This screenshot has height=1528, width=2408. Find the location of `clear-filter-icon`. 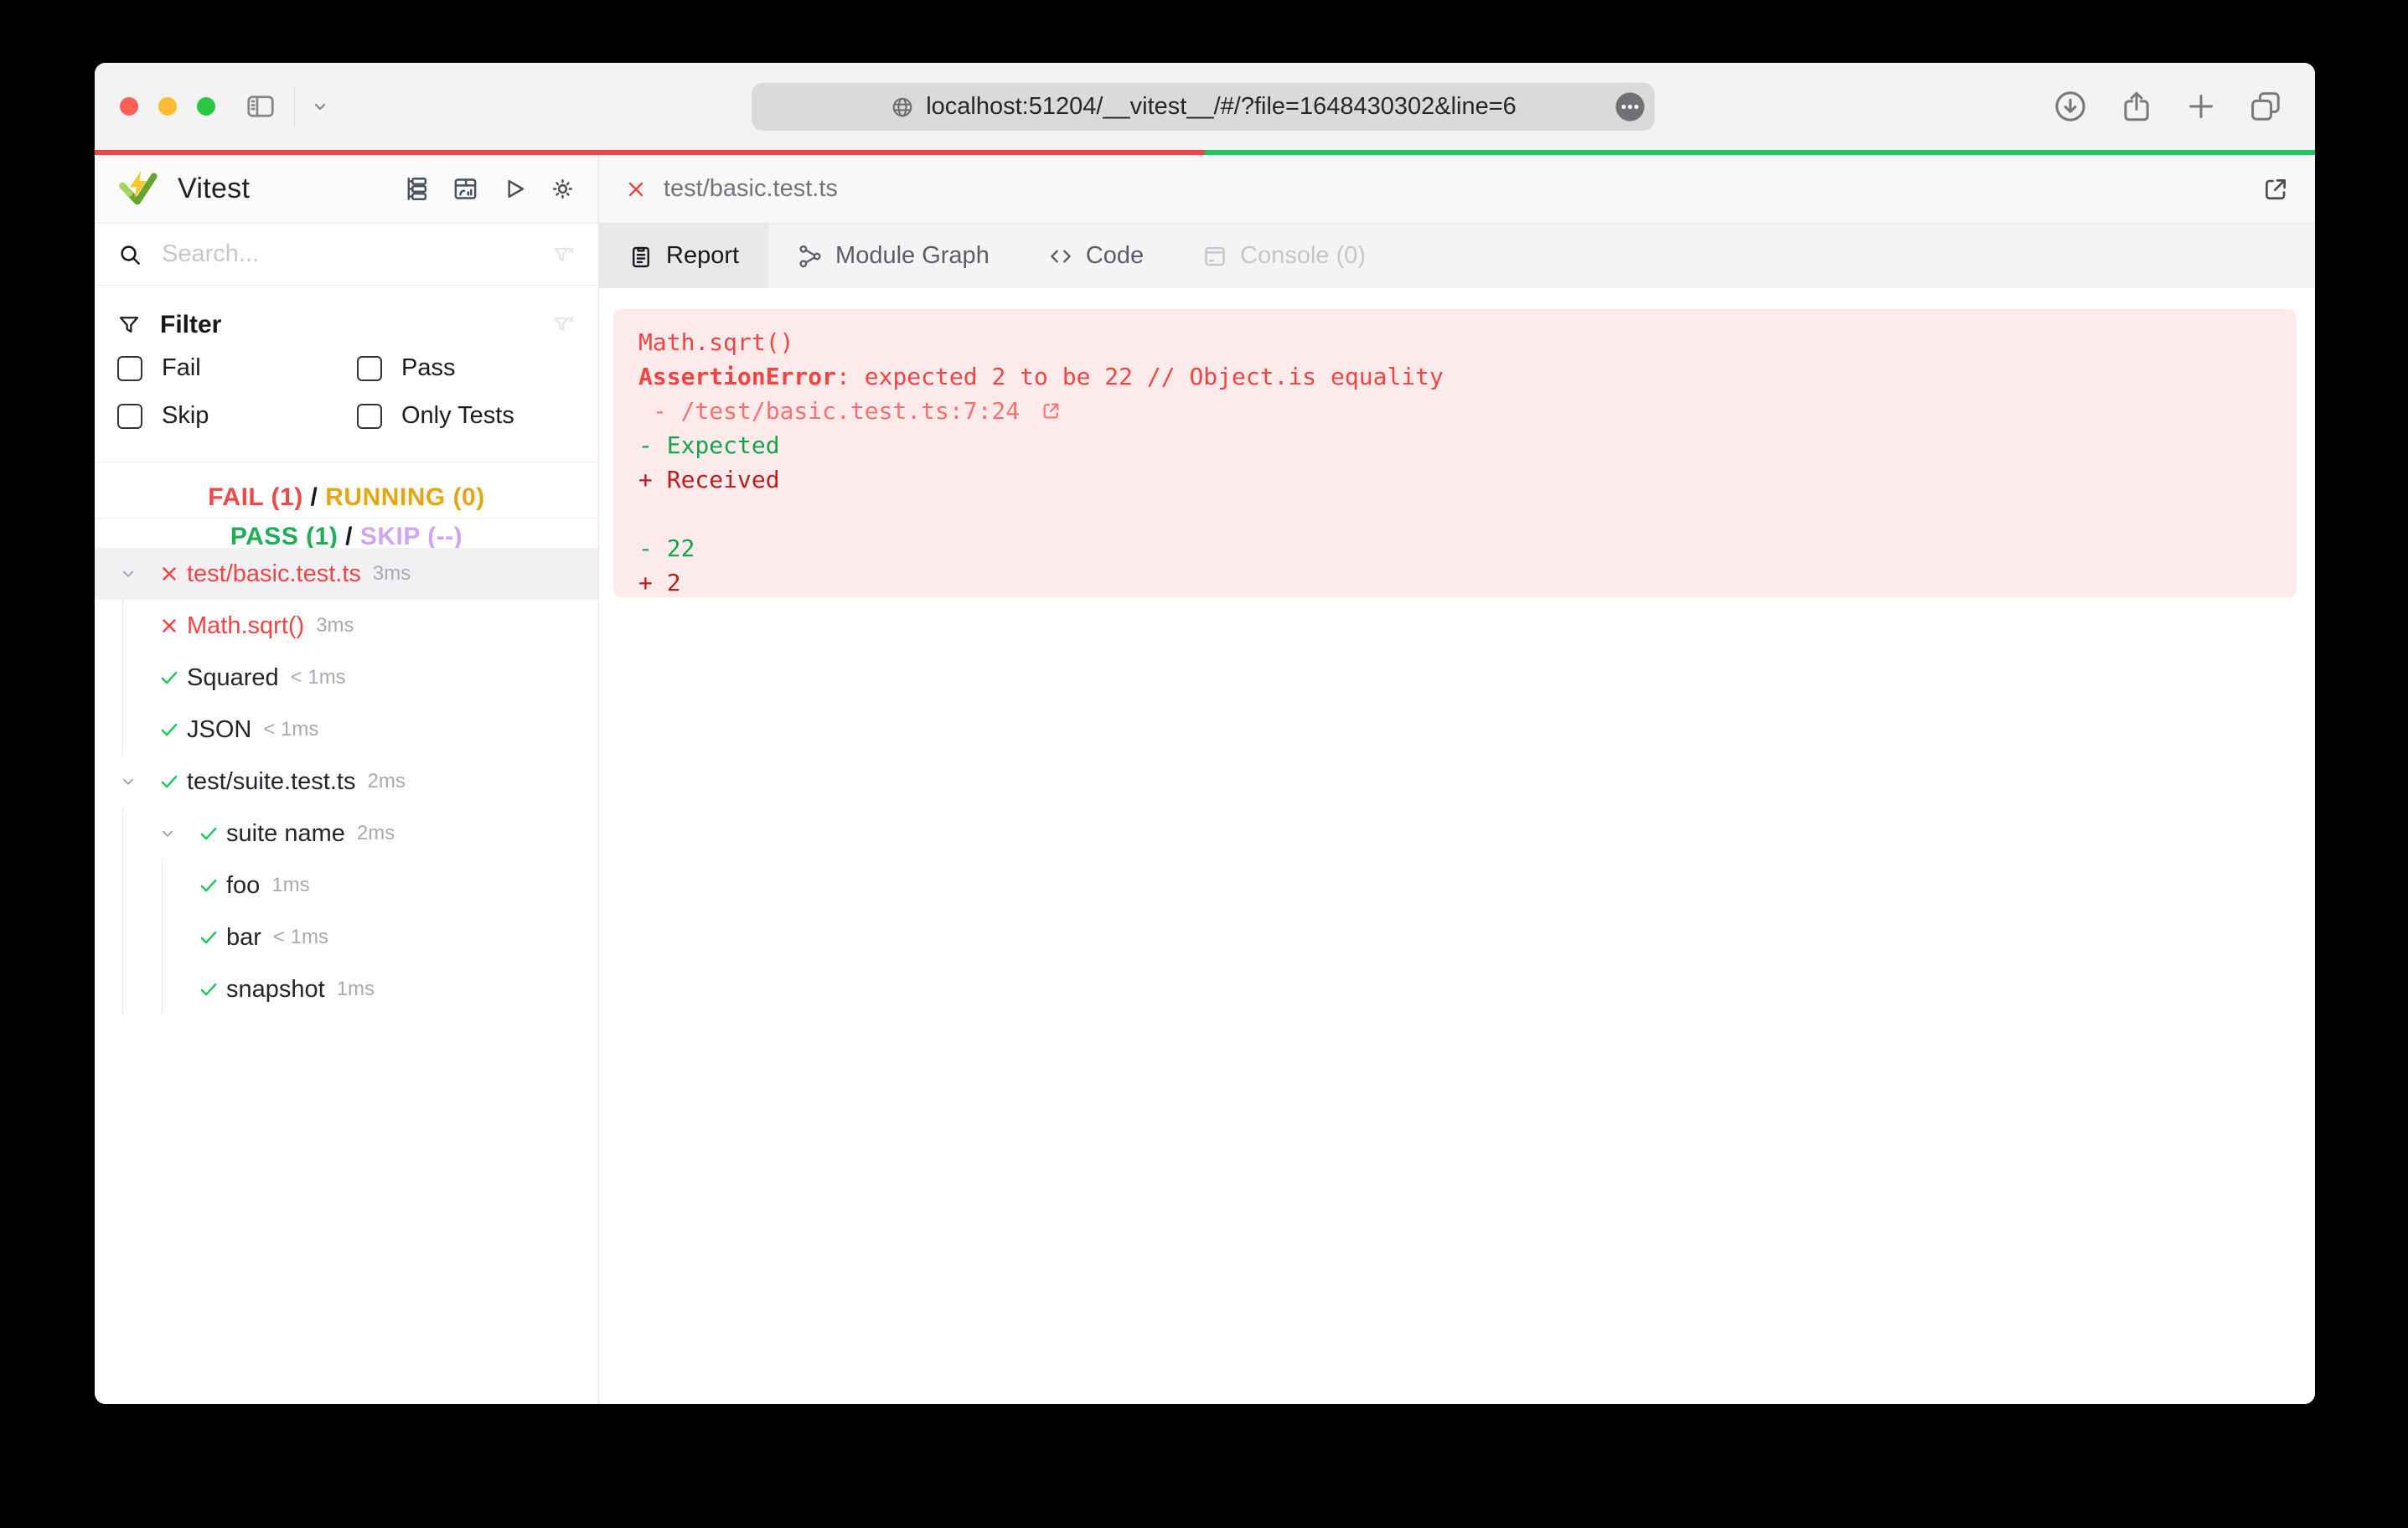

clear-filter-icon is located at coordinates (564, 324).